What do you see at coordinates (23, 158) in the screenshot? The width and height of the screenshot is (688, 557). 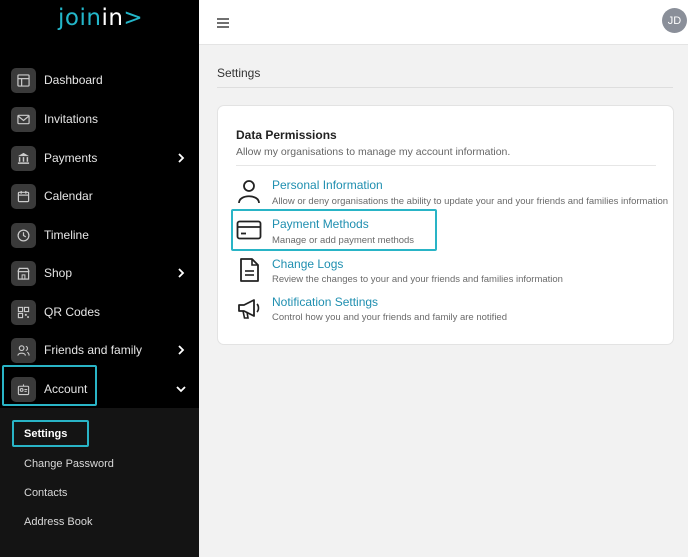 I see `bank-icon` at bounding box center [23, 158].